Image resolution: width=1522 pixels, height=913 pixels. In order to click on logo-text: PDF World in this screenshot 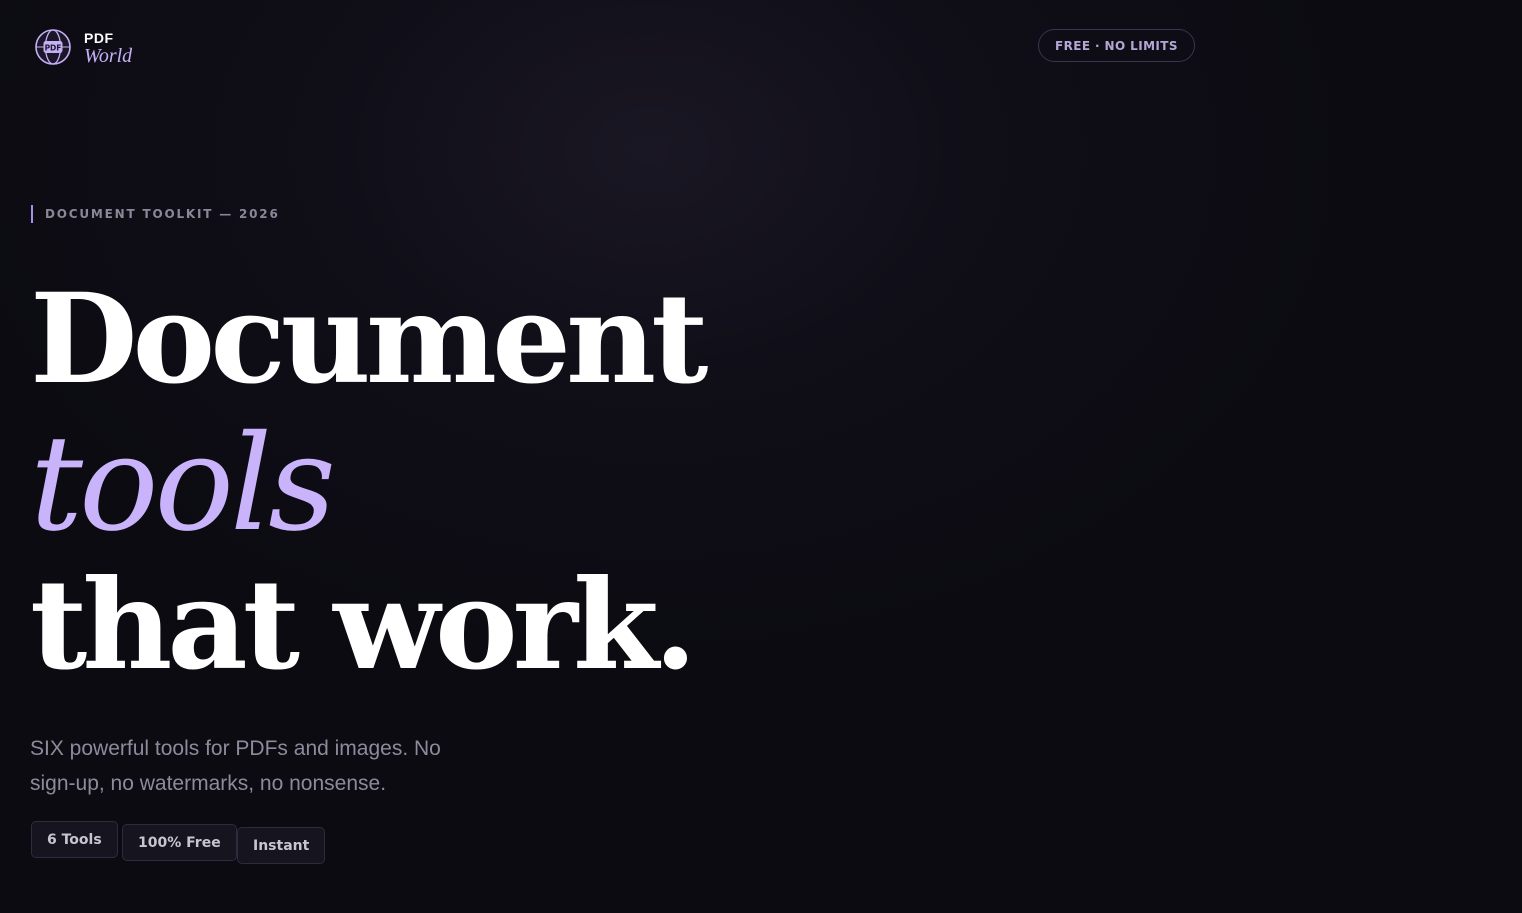, I will do `click(108, 47)`.